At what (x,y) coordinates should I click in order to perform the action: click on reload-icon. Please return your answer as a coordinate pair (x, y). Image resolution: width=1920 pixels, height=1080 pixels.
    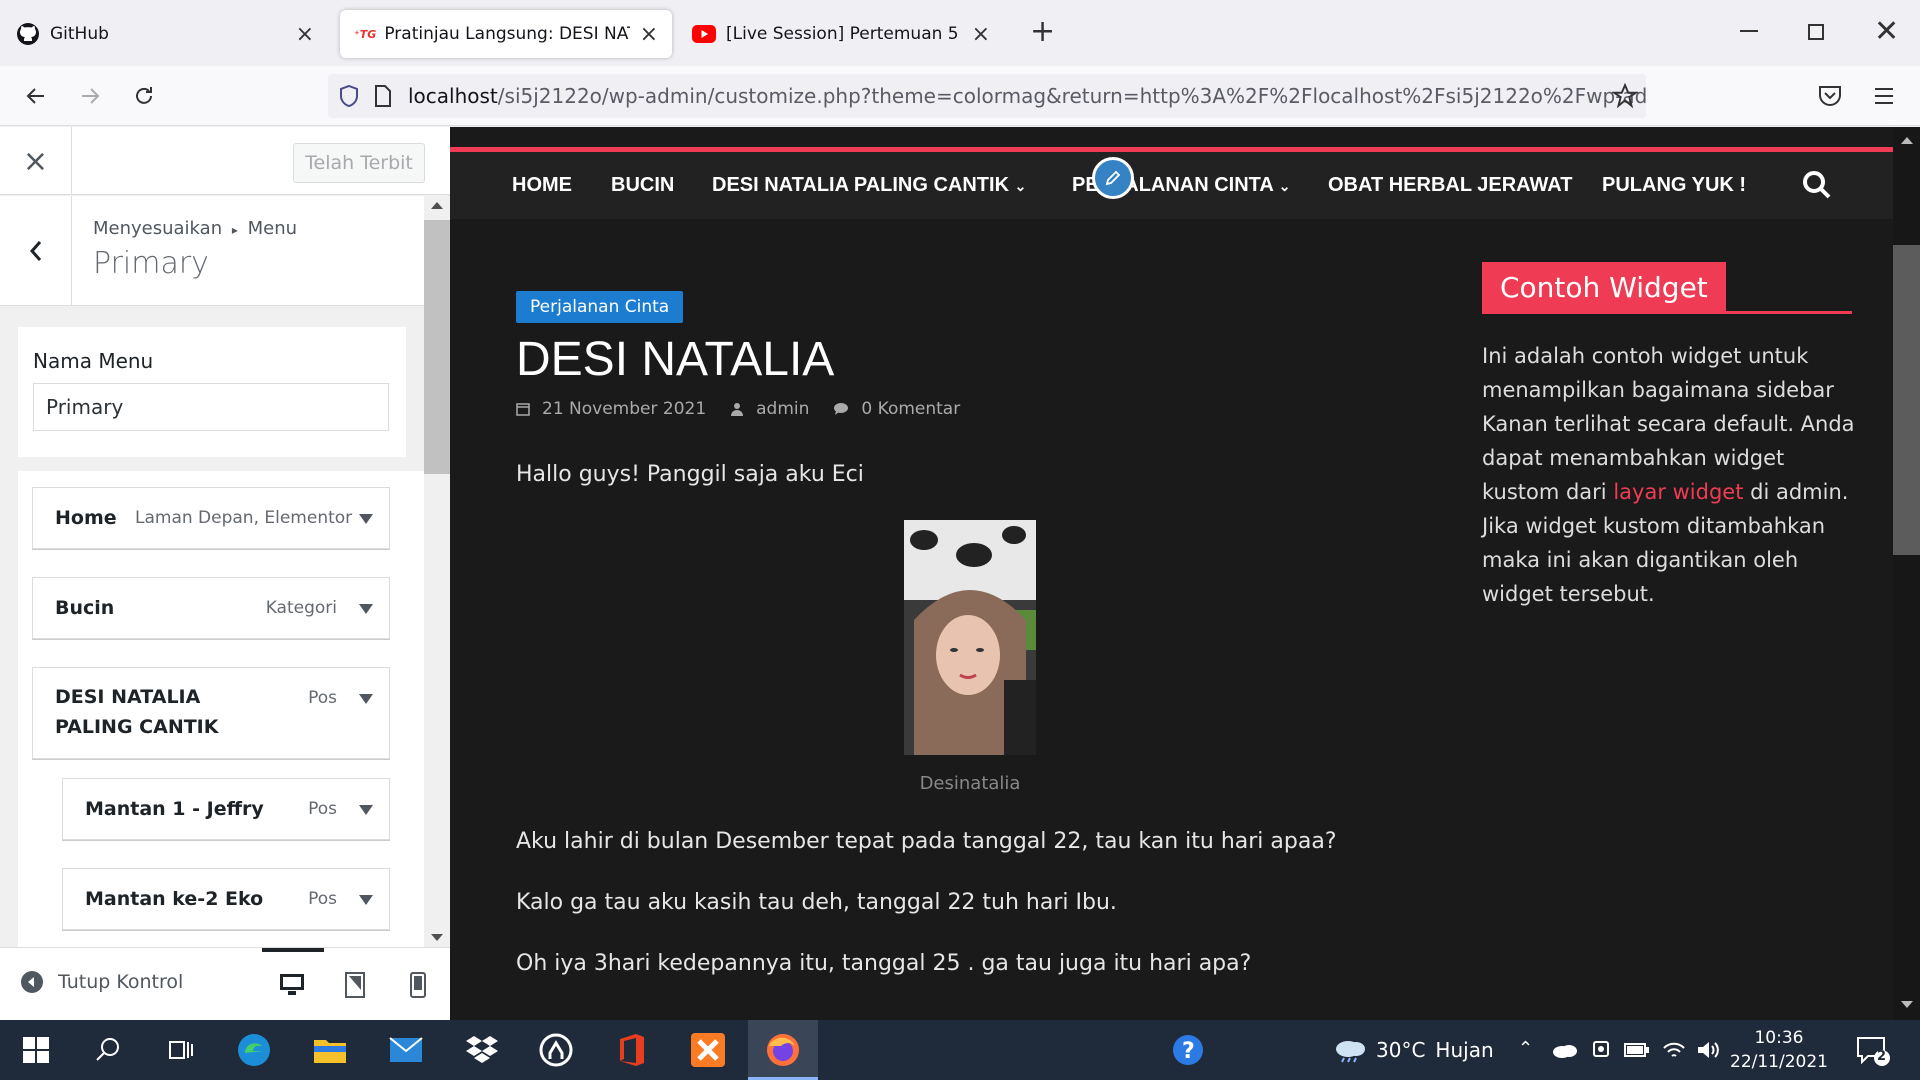
    Looking at the image, I should click on (144, 96).